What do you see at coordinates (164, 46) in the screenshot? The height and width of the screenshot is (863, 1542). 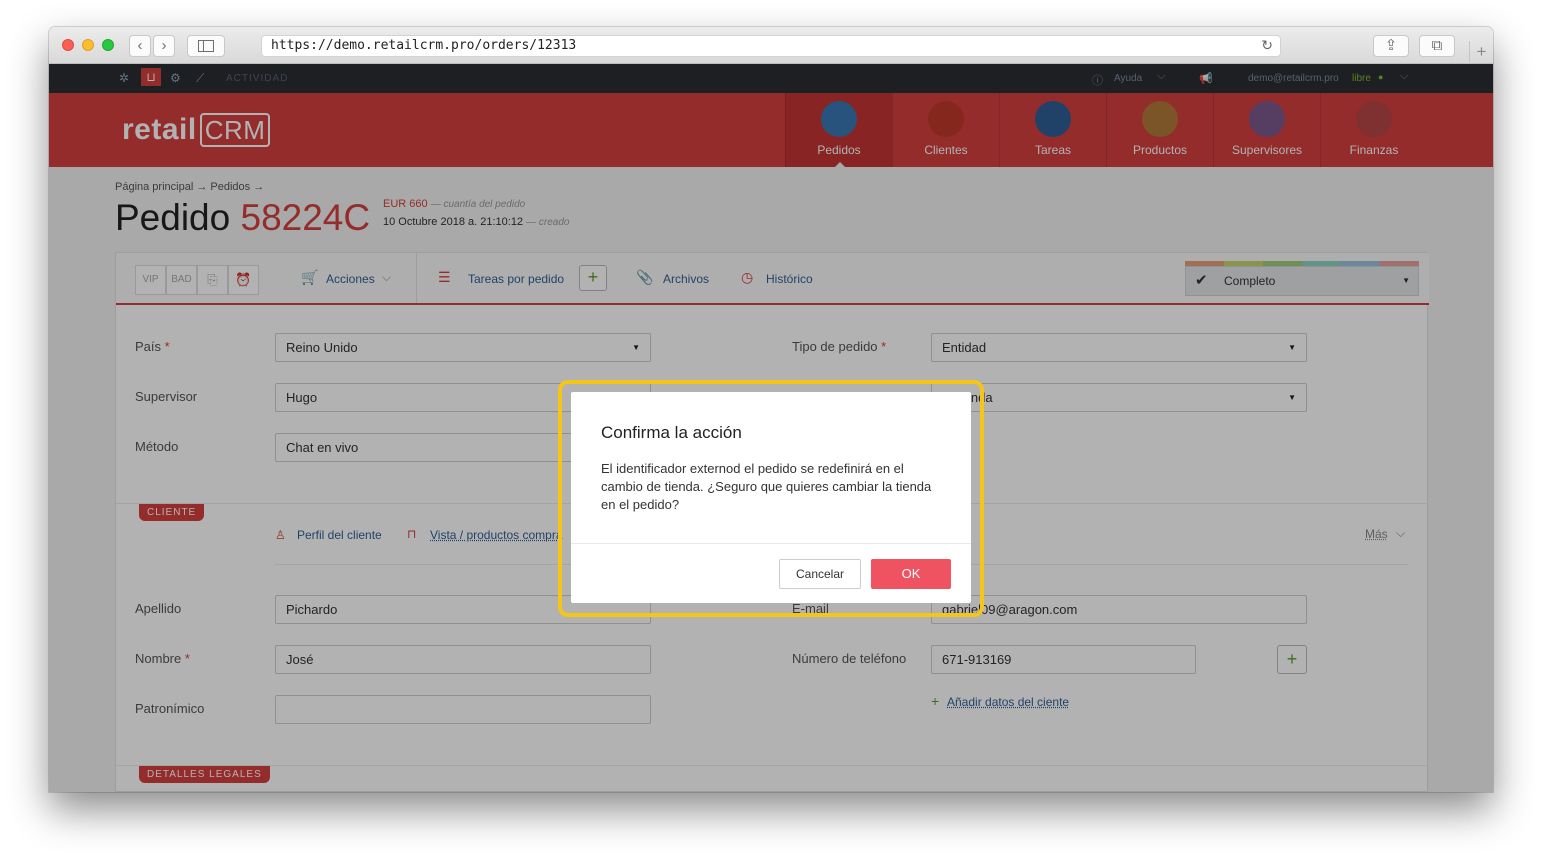 I see `forward-button: ›` at bounding box center [164, 46].